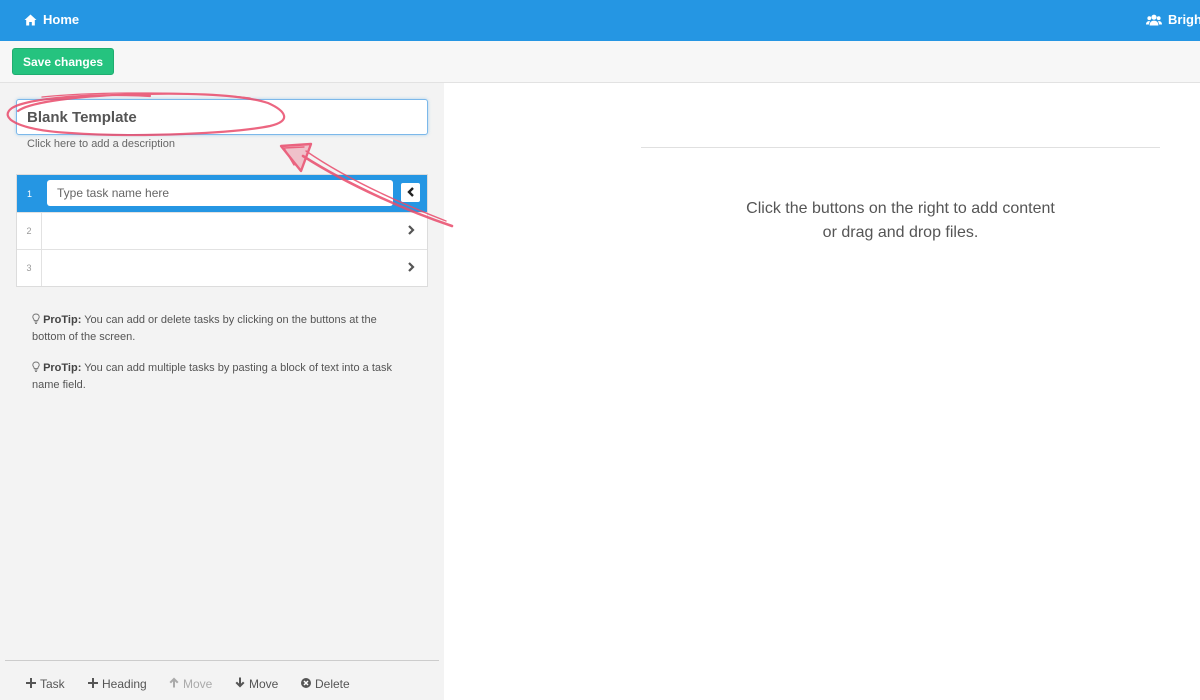  I want to click on task-name-input, so click(220, 193).